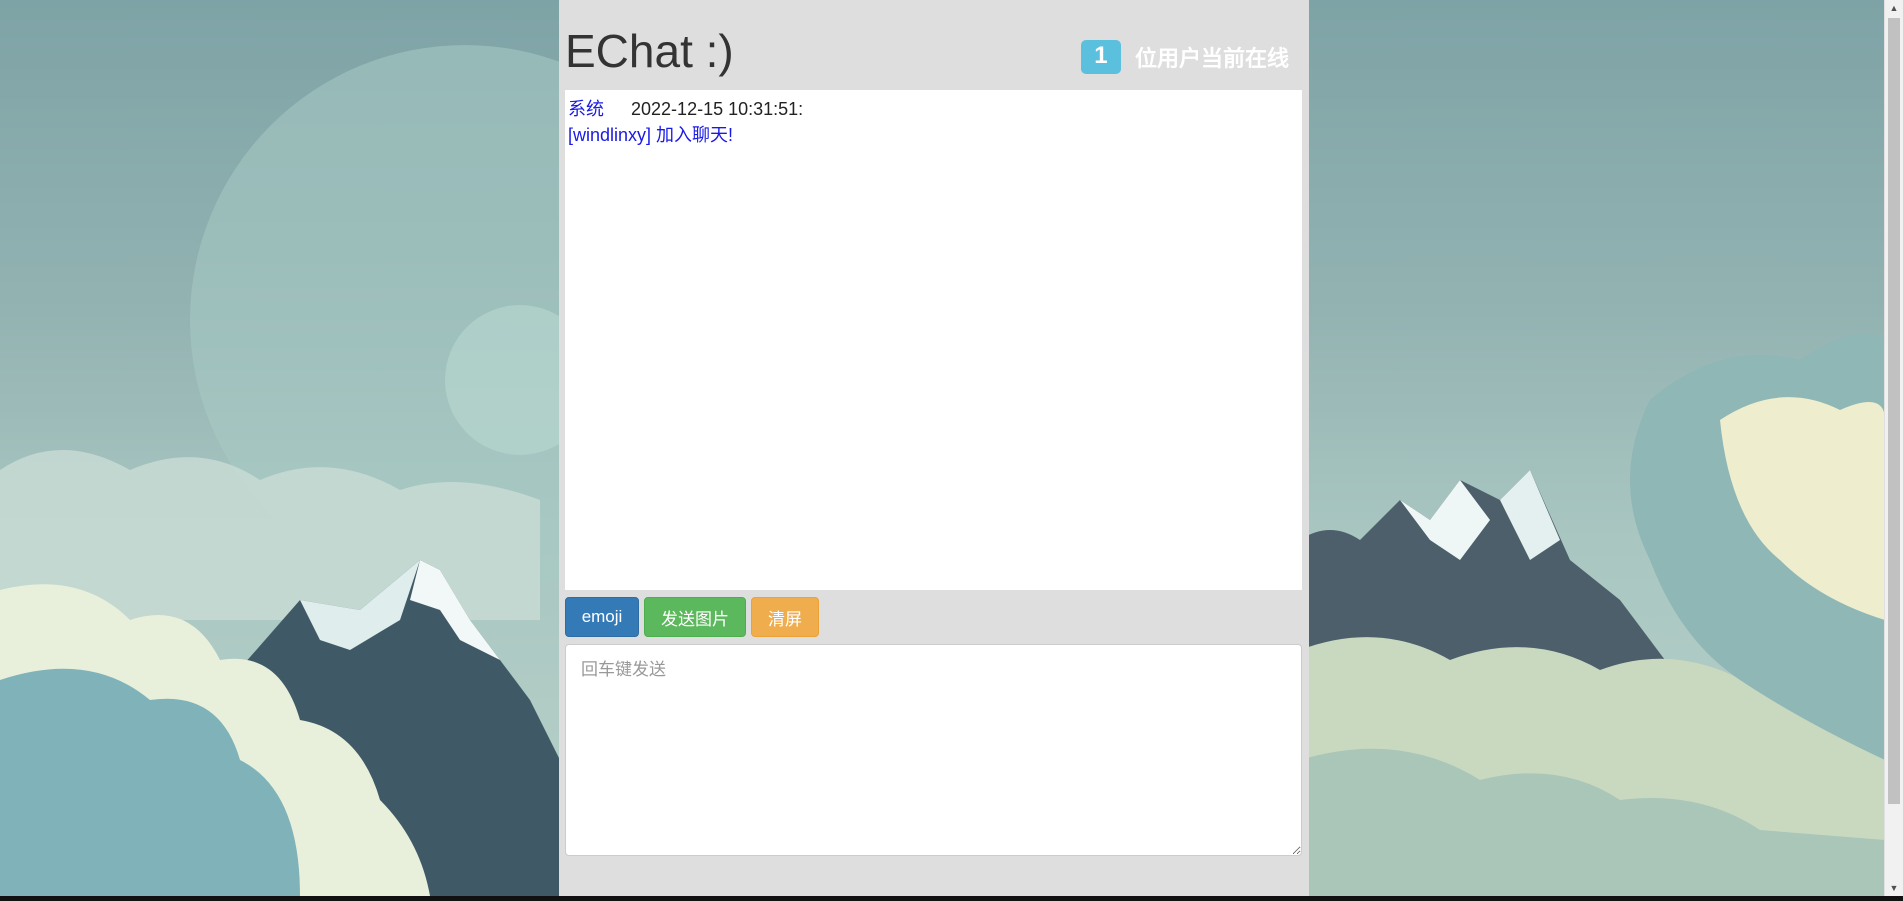  I want to click on scroll-up-icon: ▲, so click(1894, 8).